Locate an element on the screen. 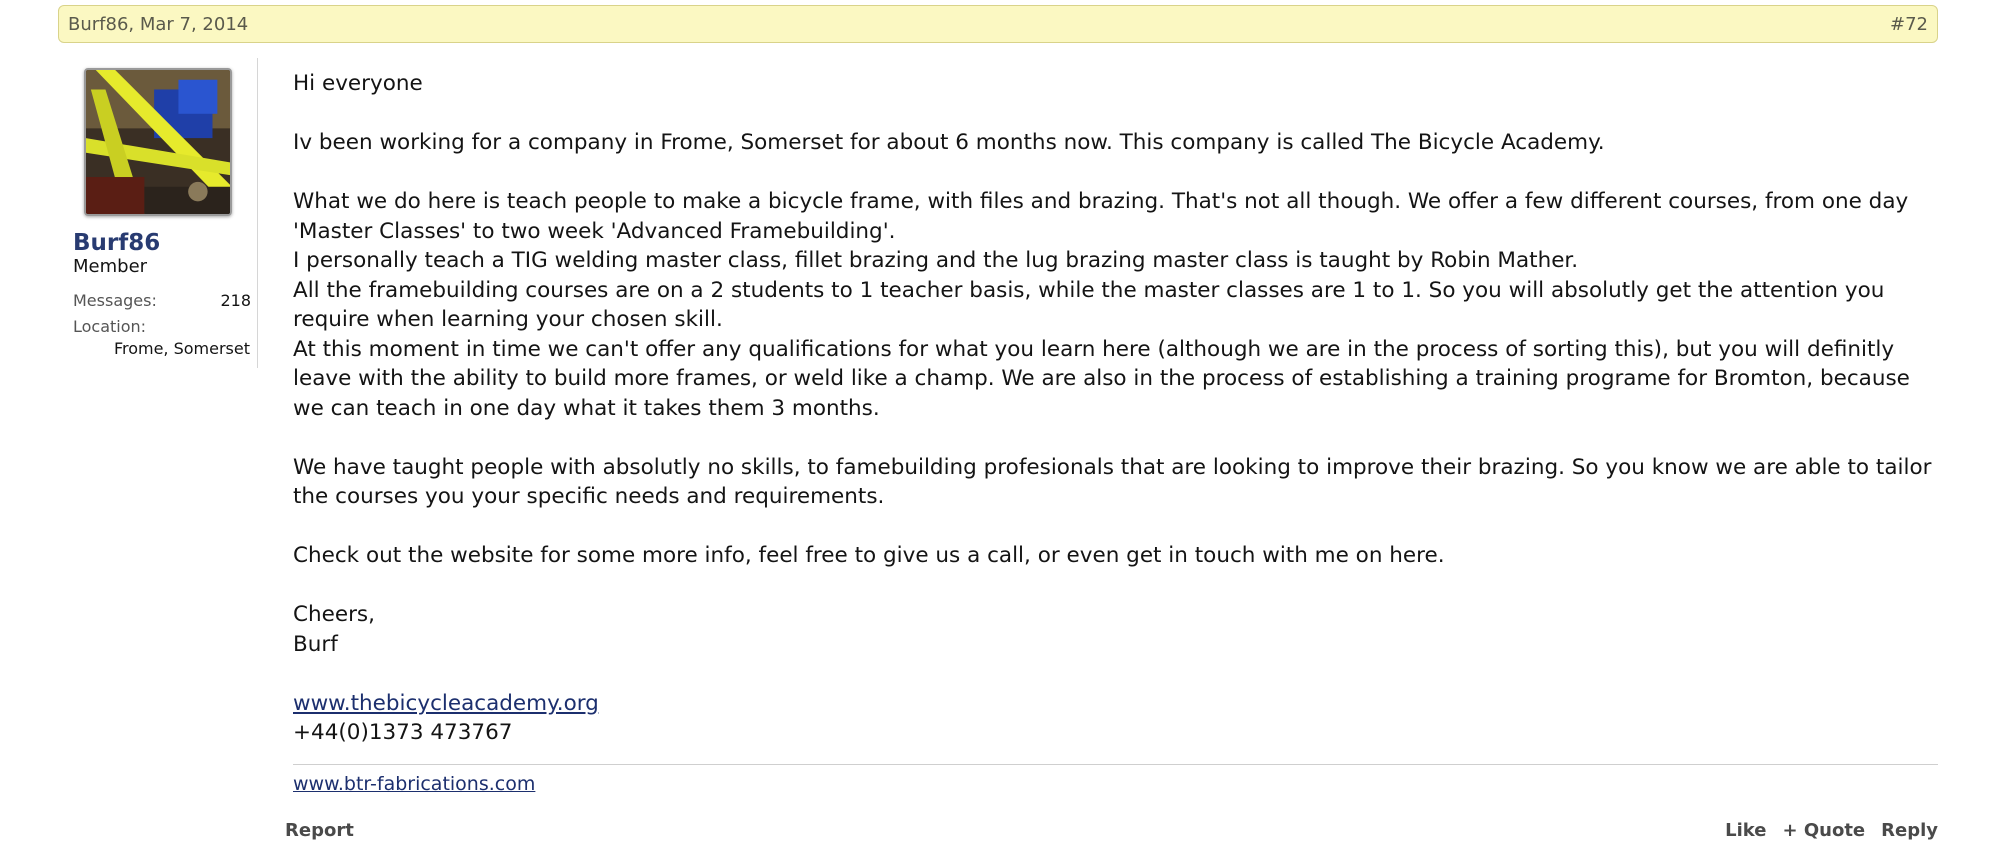  post-permalink: #72 is located at coordinates (1909, 24).